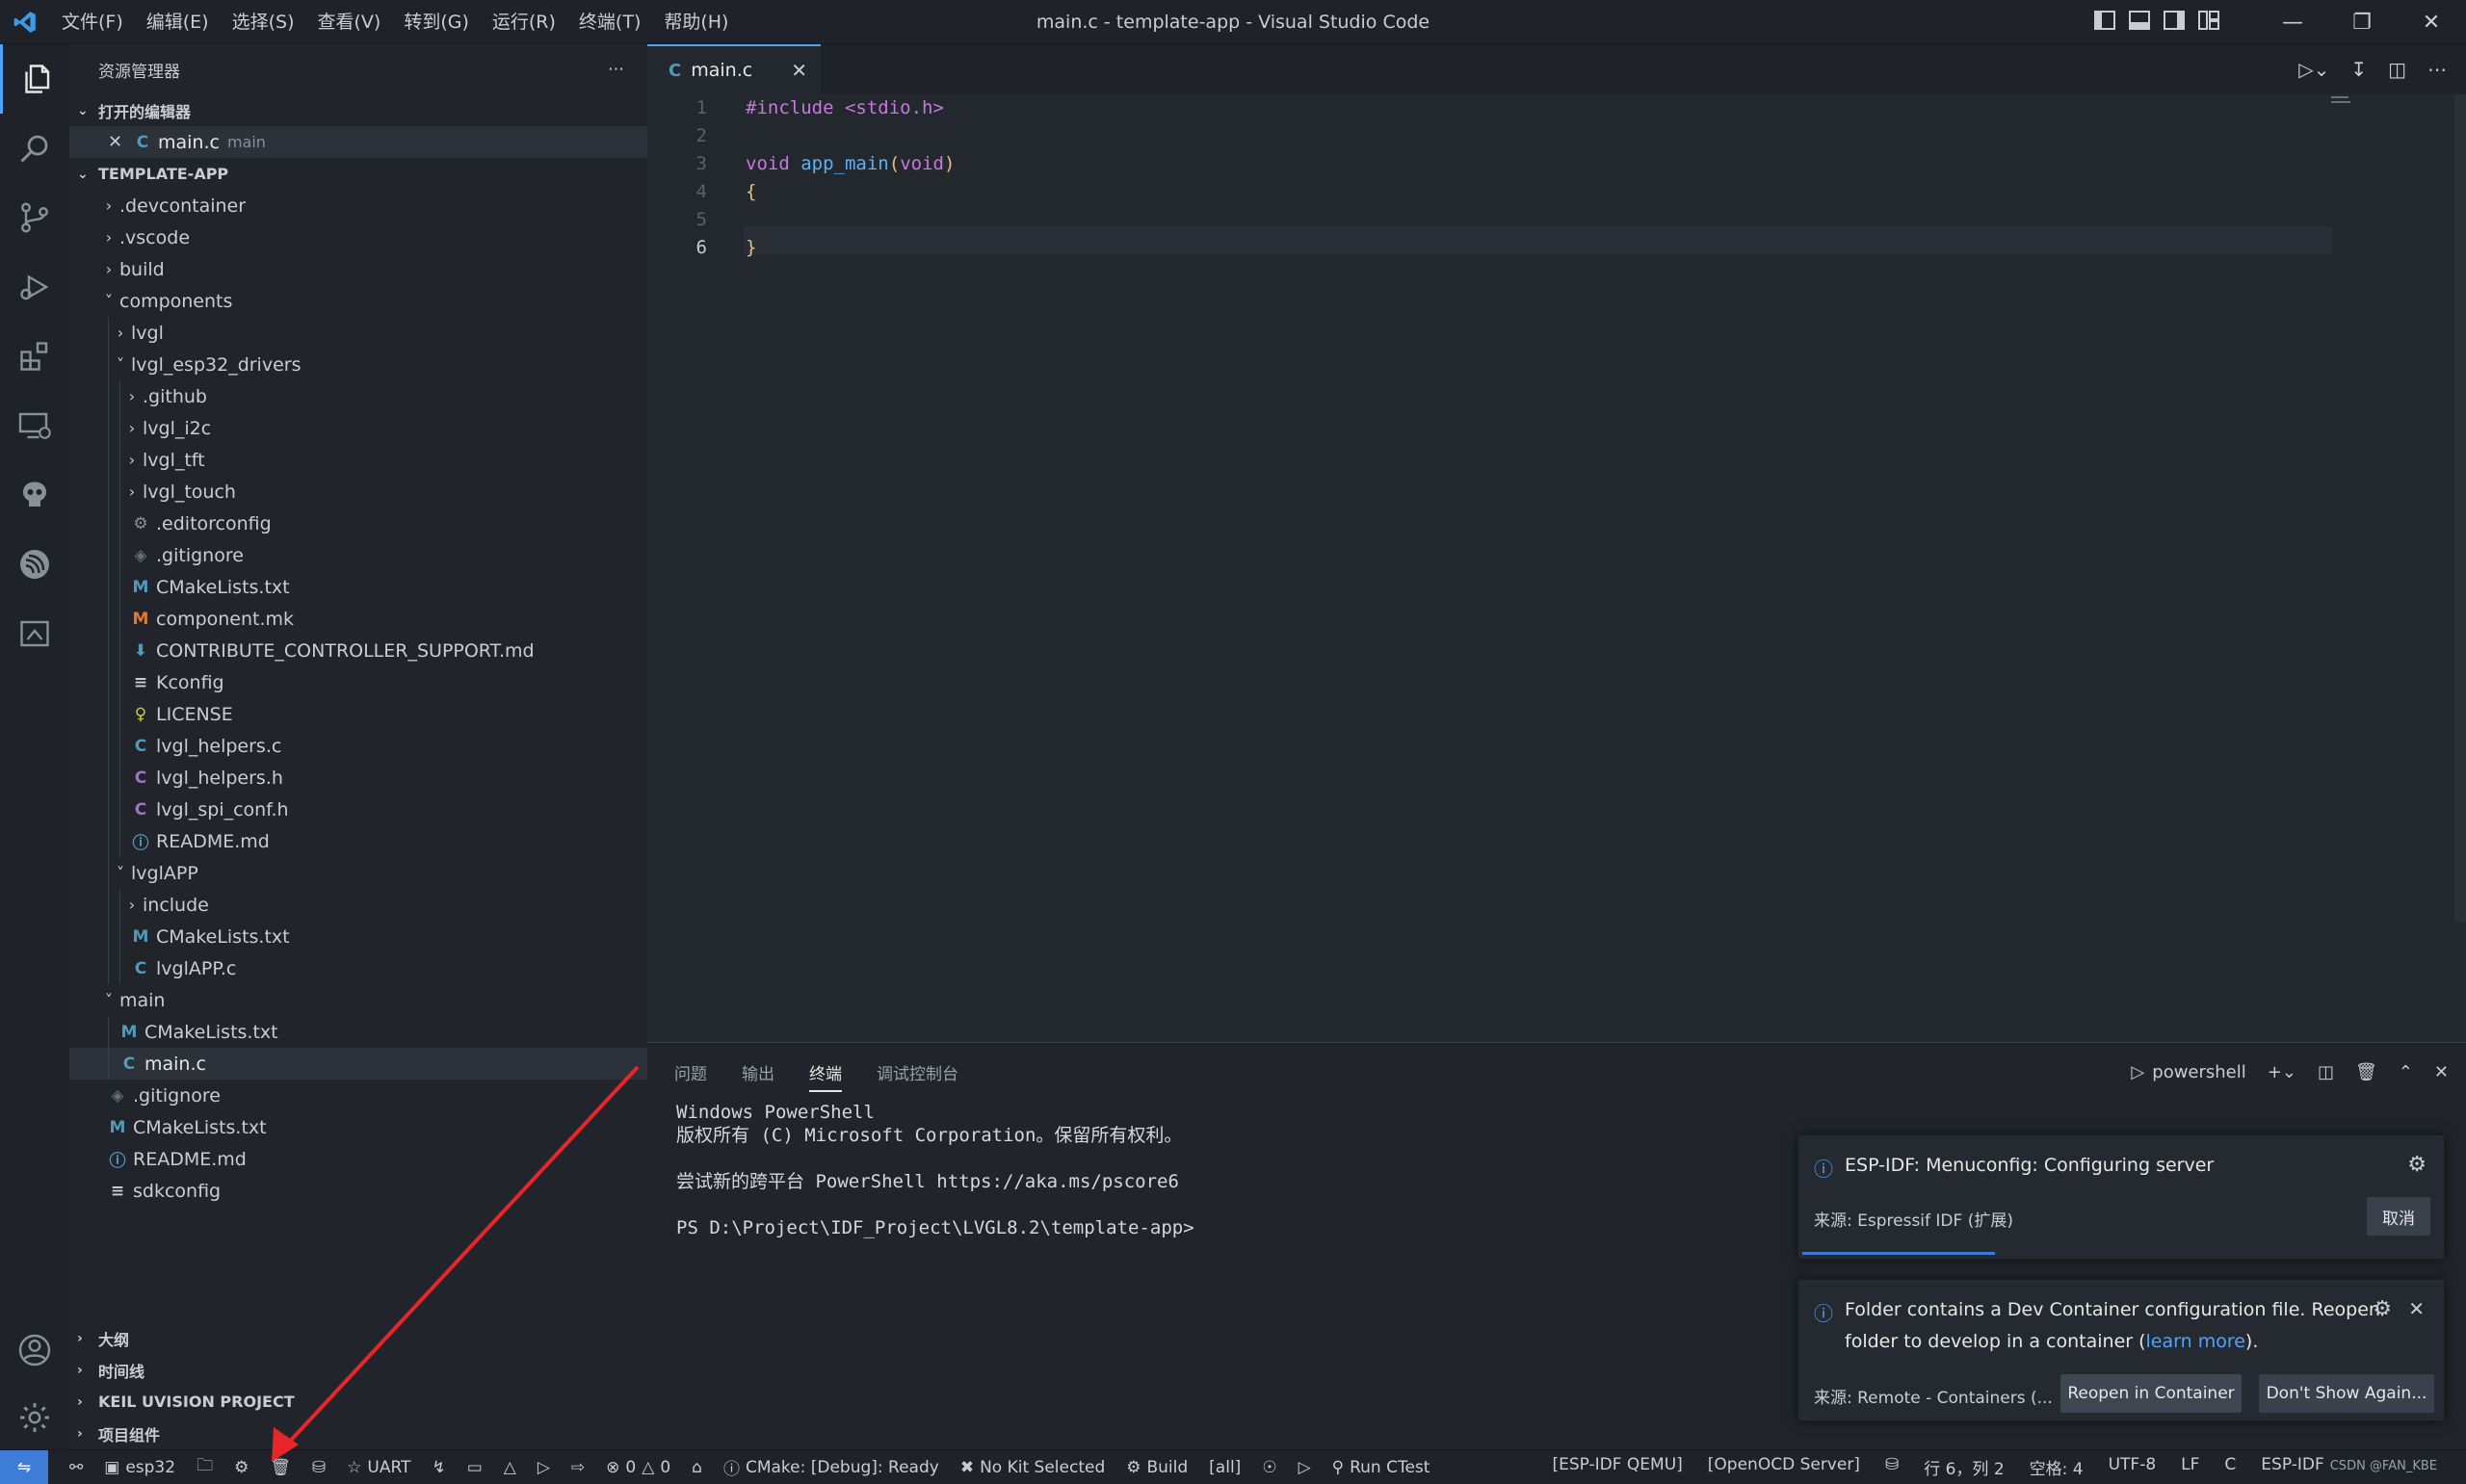 The image size is (2466, 1484). Describe the element at coordinates (358, 428) in the screenshot. I see `tree-folder: › lvgl_i2c` at that location.